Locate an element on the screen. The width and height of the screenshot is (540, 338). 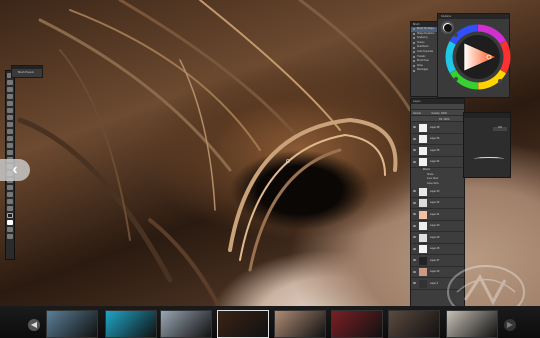
brush-option-label: Noise is located at coordinates (420, 65).